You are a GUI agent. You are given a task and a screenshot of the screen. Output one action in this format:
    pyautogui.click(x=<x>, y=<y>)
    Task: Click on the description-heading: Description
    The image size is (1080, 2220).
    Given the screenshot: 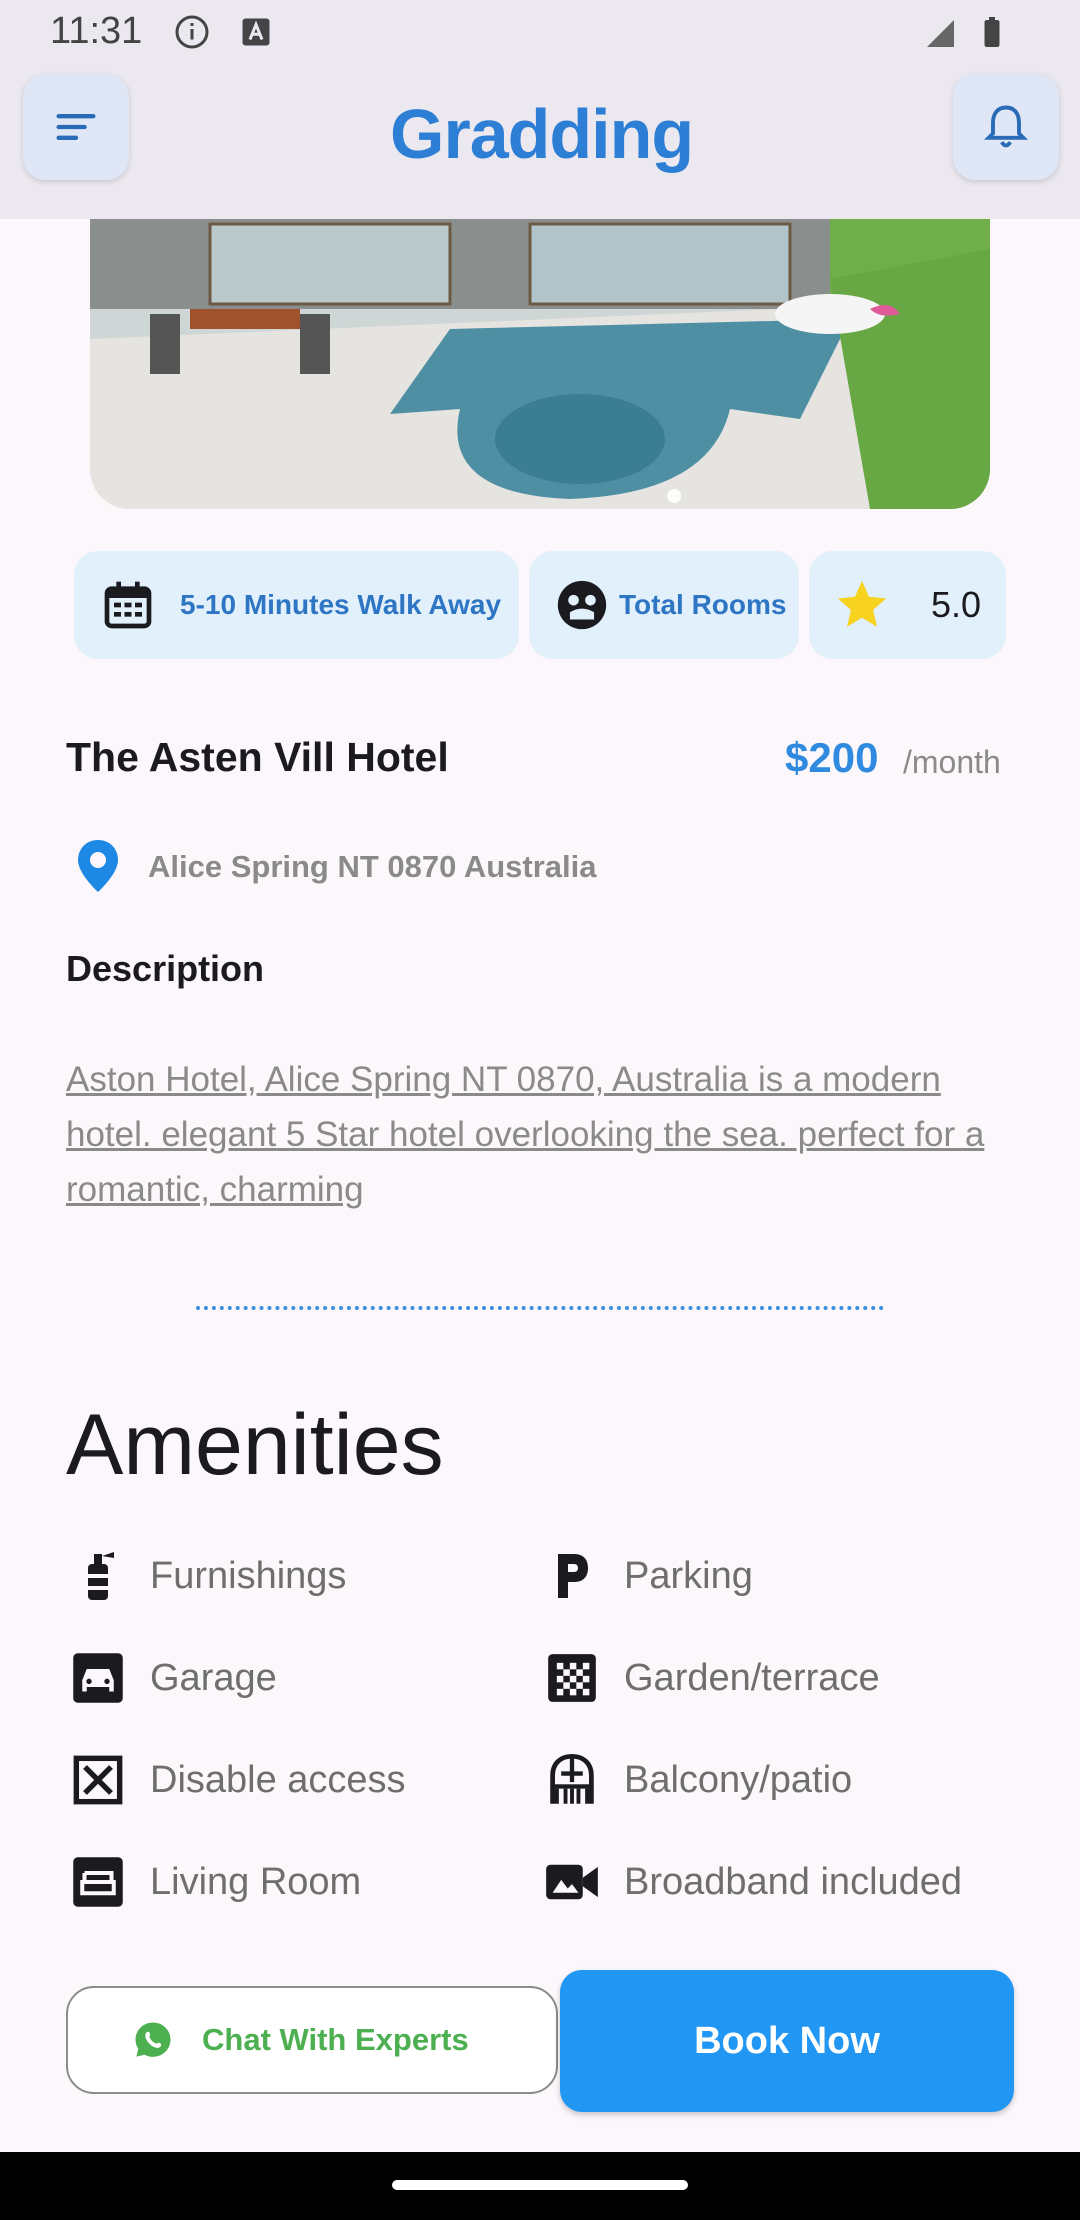 What is the action you would take?
    pyautogui.click(x=165, y=968)
    